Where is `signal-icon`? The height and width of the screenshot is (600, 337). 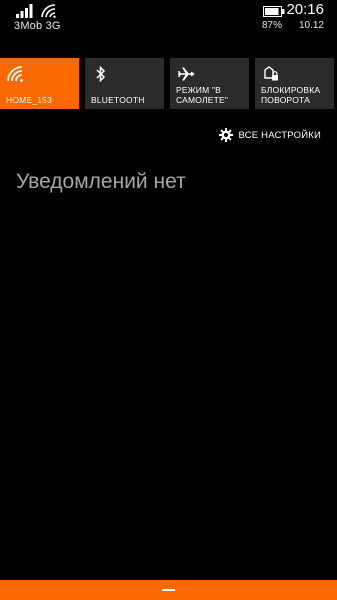
signal-icon is located at coordinates (24, 11).